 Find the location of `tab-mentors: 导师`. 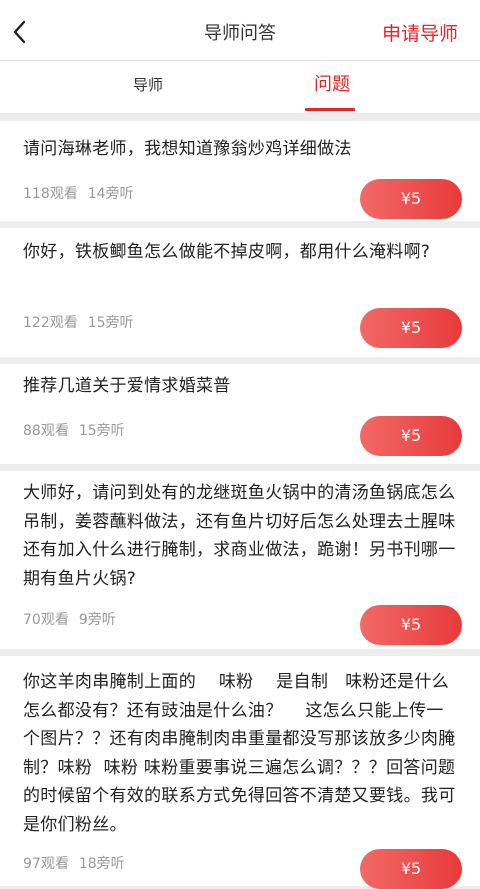

tab-mentors: 导师 is located at coordinates (148, 87).